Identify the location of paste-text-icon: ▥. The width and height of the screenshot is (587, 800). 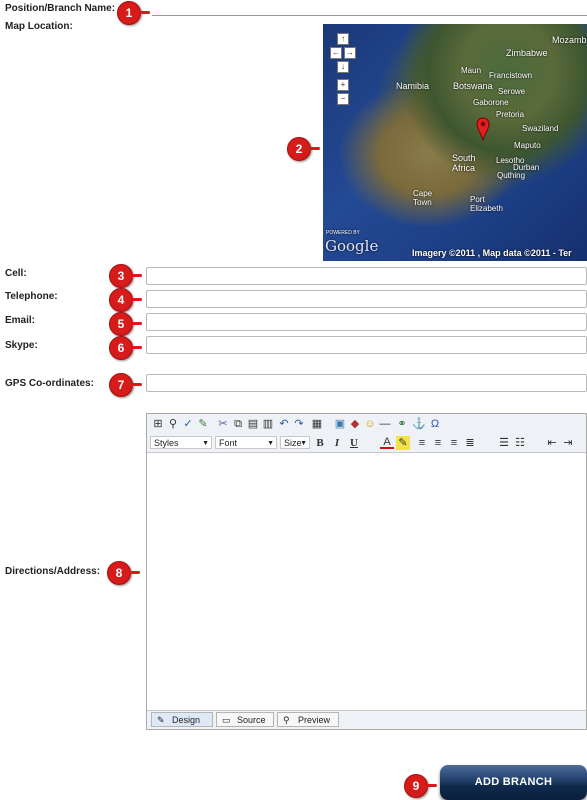
(268, 424).